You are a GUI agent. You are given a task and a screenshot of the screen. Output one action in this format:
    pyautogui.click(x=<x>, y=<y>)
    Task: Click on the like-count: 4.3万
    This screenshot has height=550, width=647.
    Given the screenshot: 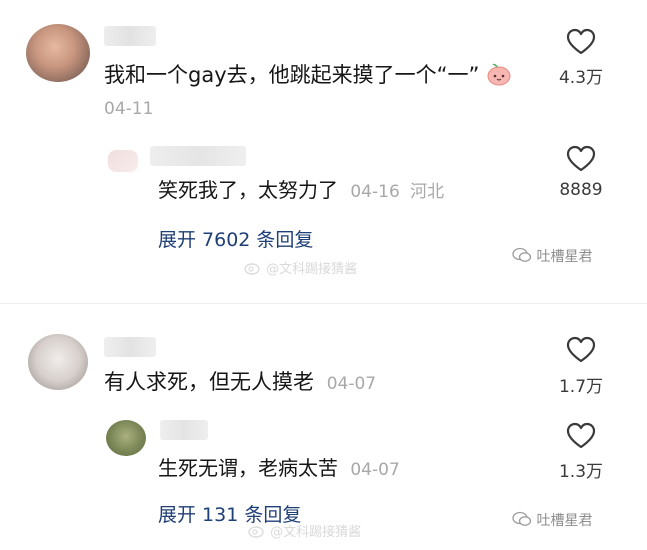 What is the action you would take?
    pyautogui.click(x=581, y=78)
    